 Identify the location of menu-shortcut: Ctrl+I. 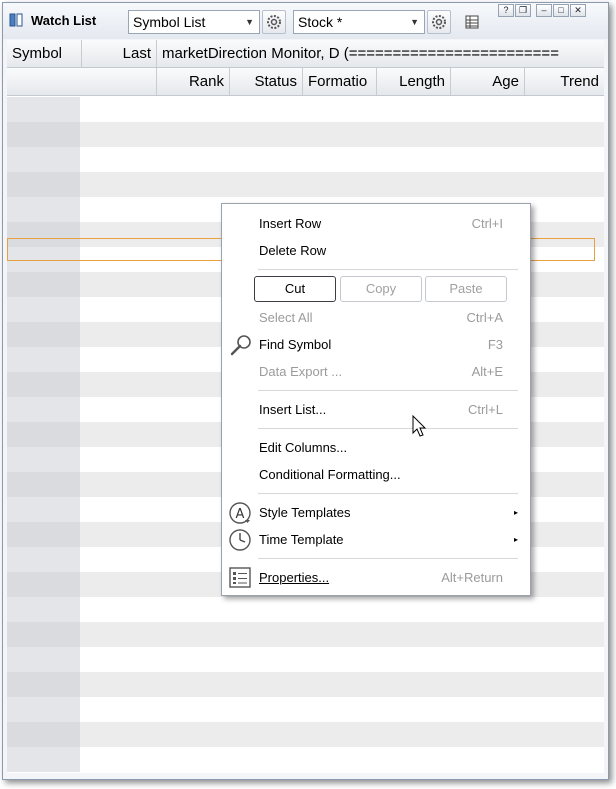
(487, 223).